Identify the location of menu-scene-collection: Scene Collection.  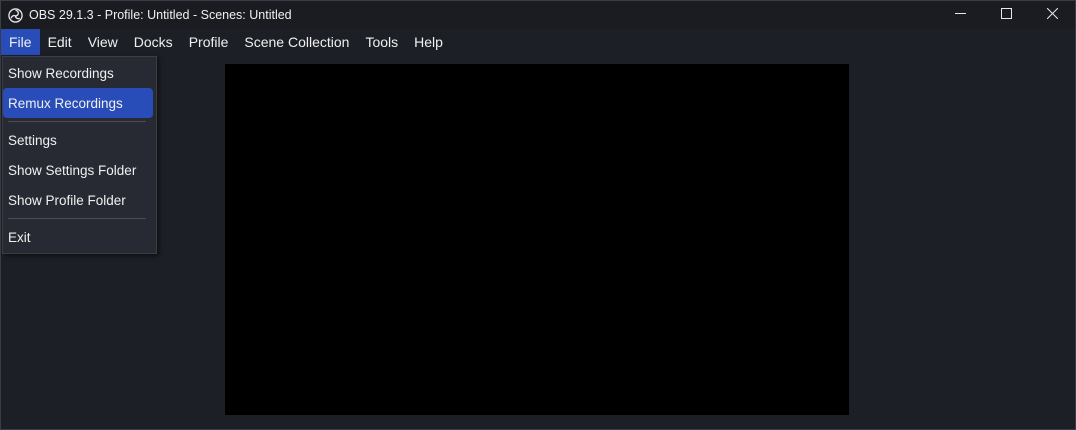
(296, 42).